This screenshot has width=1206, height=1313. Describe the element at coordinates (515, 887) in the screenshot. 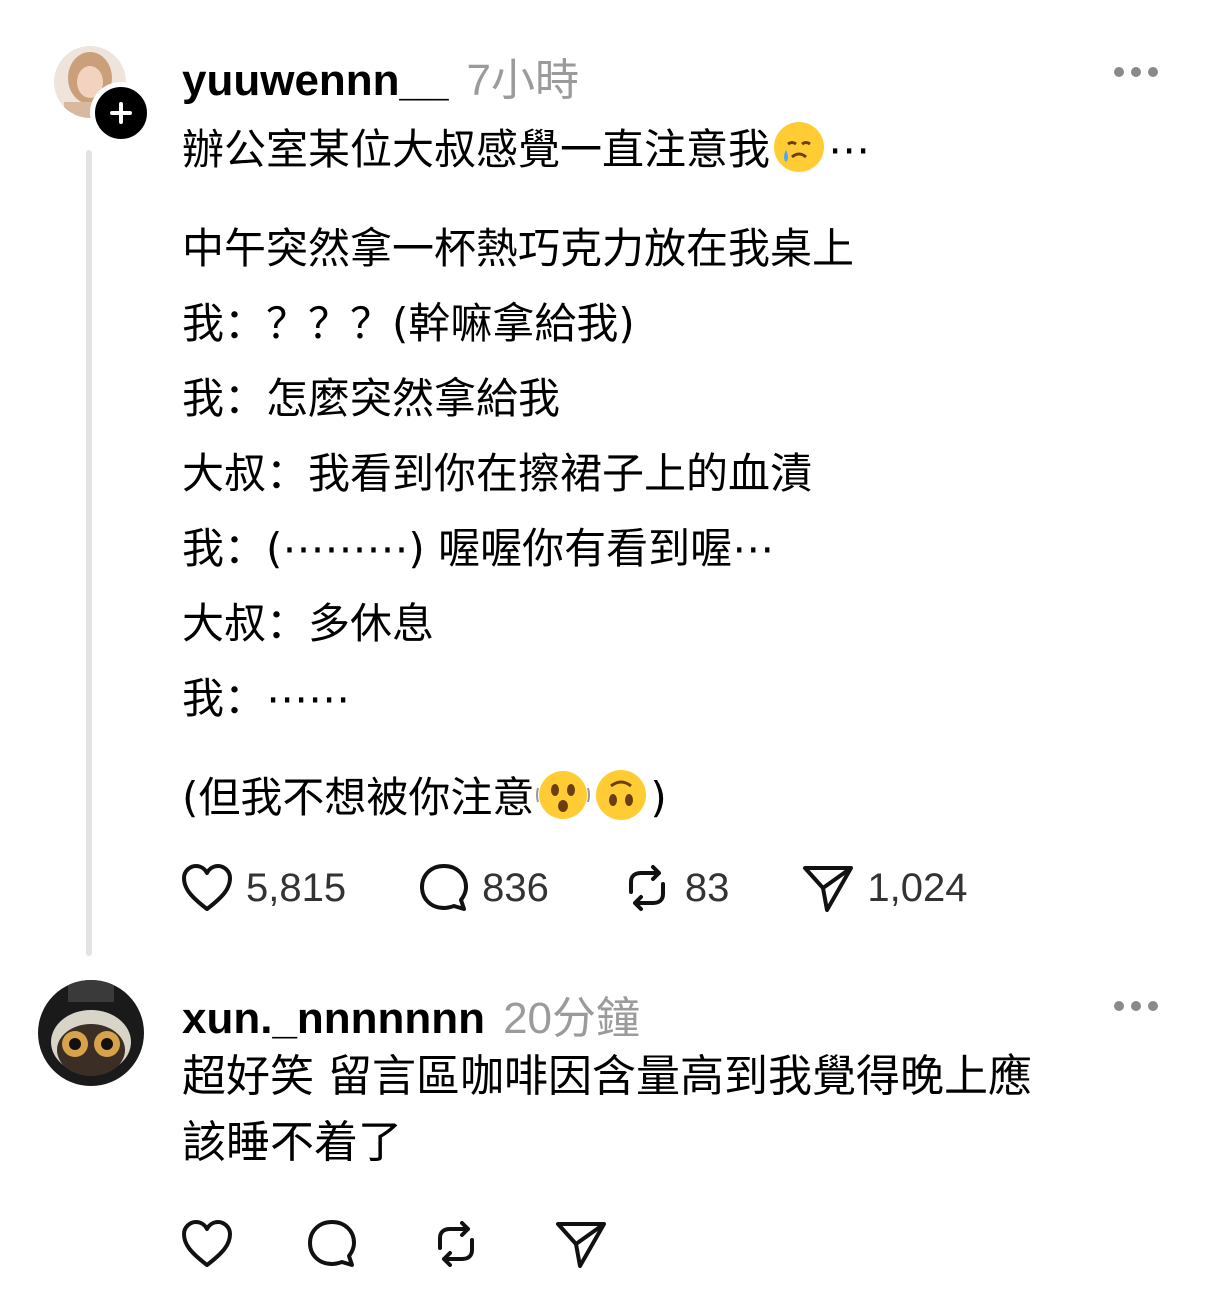

I see `comment-count: 836` at that location.